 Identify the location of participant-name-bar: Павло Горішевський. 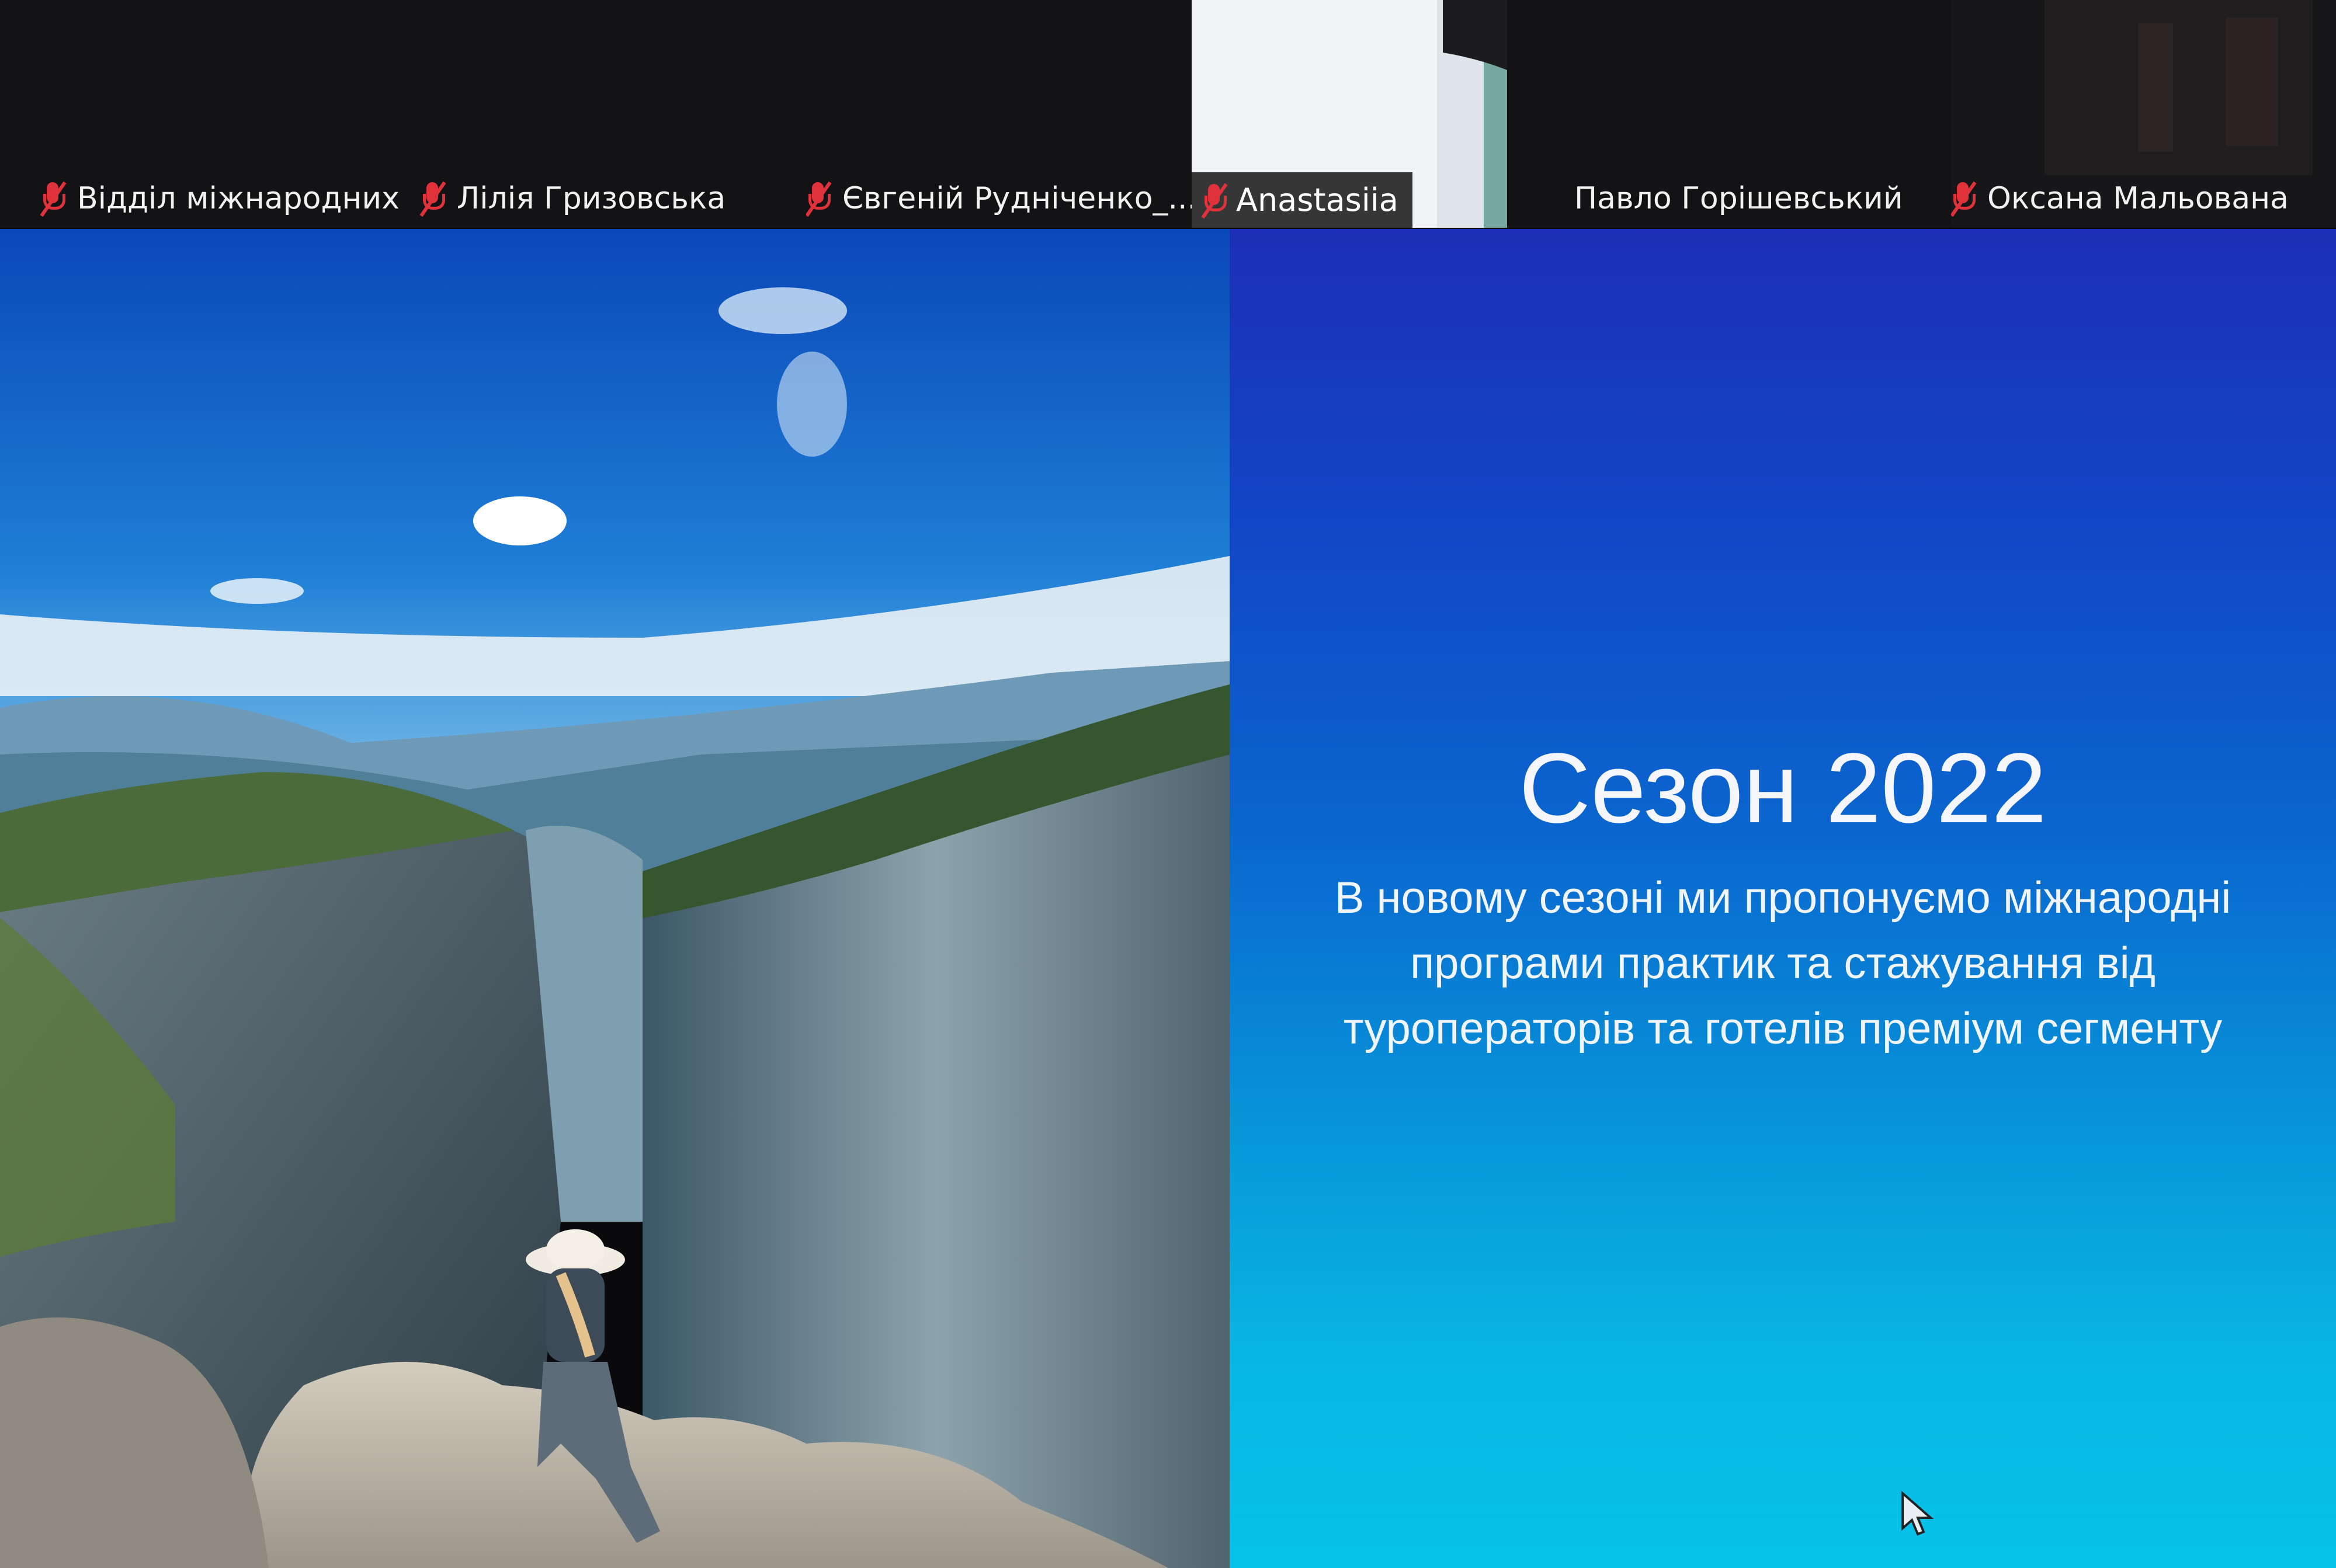
(1739, 199).